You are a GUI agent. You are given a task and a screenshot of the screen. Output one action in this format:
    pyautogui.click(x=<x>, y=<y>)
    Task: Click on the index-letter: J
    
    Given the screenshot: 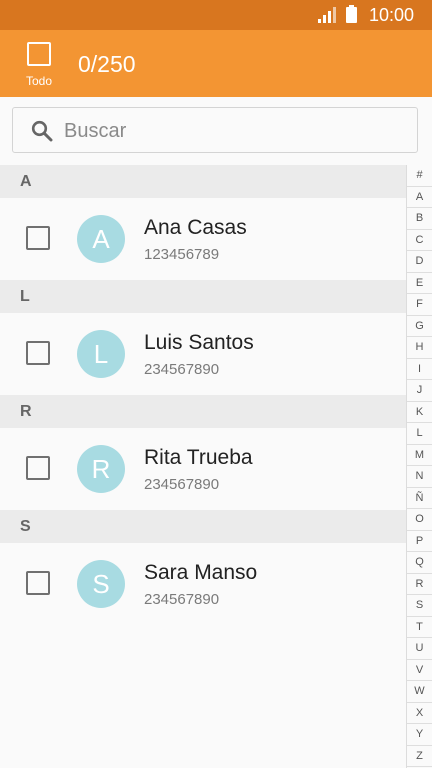 What is the action you would take?
    pyautogui.click(x=419, y=391)
    